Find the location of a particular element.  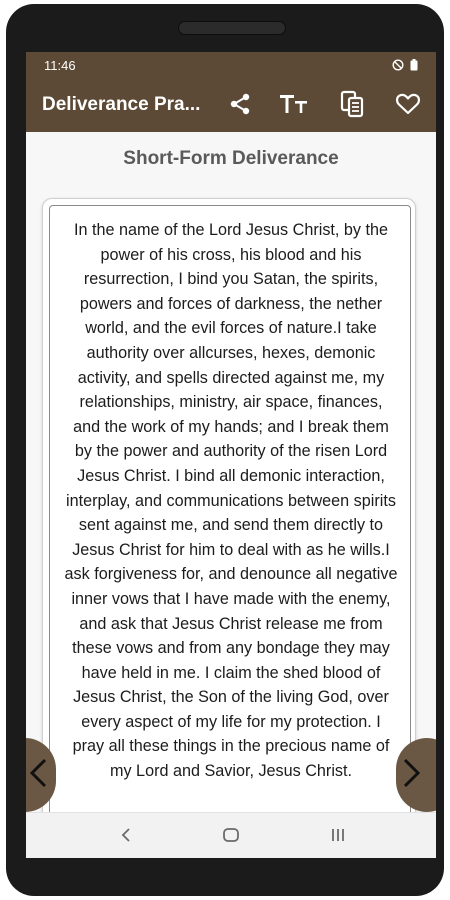

back-icon is located at coordinates (126, 837).